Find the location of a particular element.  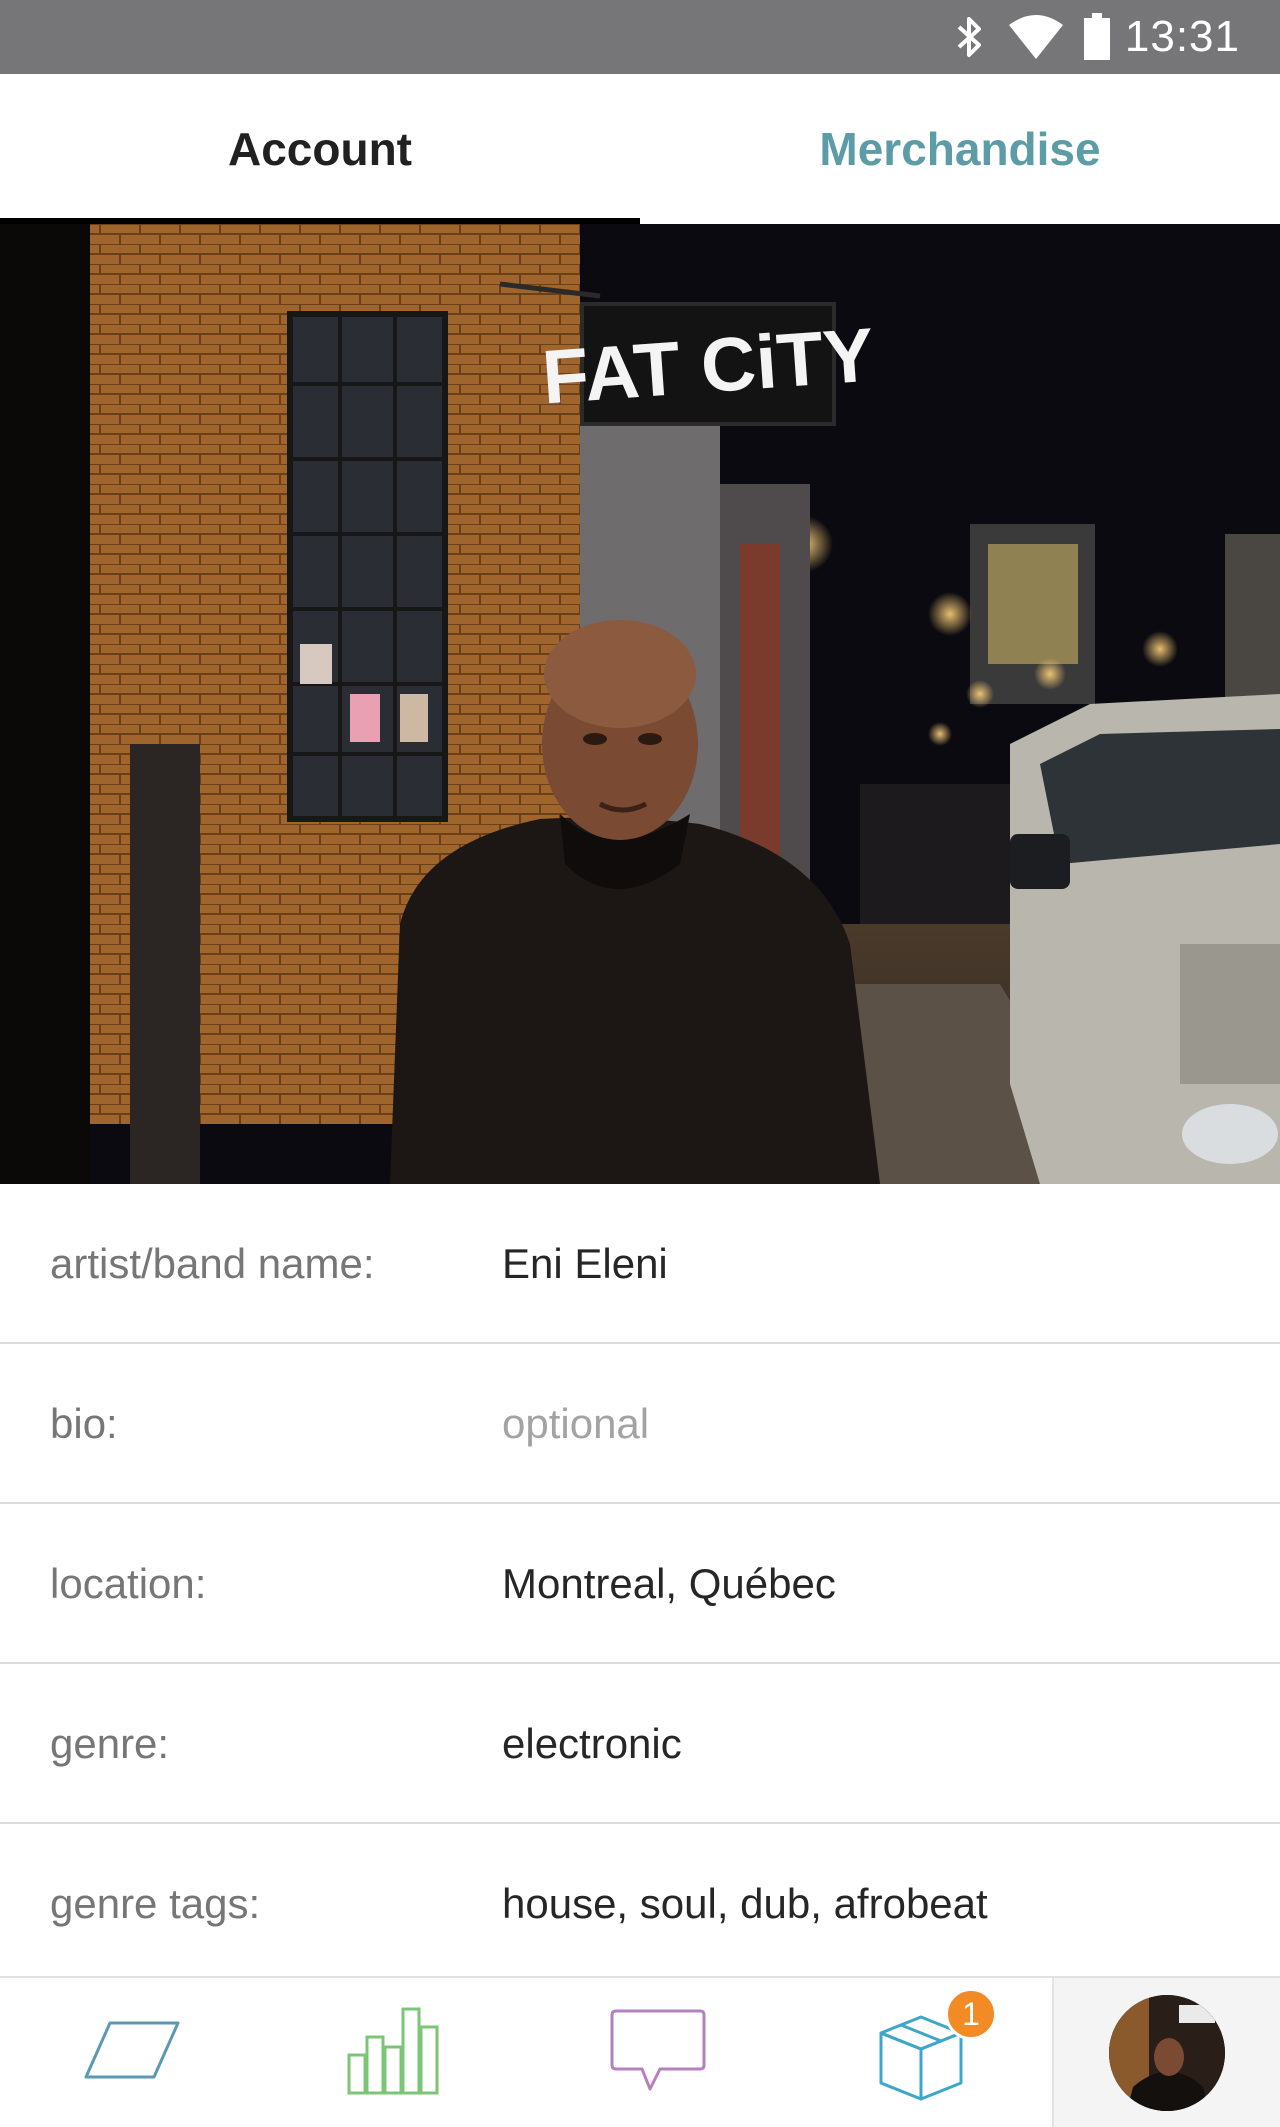

genre-tags-row: genre tags: house, soul, dub, afrobeat is located at coordinates (640, 1904).